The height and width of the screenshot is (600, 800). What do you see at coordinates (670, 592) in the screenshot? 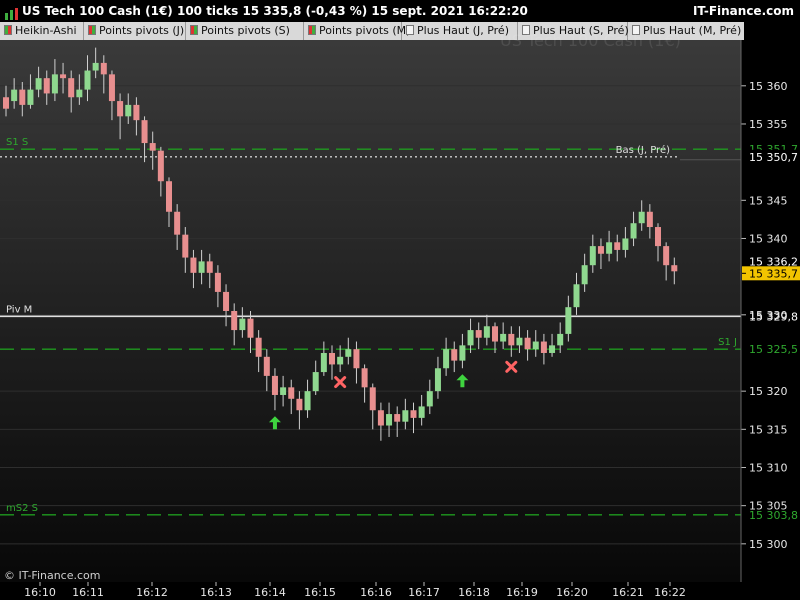
I see `x-tick-label: 16:22` at bounding box center [670, 592].